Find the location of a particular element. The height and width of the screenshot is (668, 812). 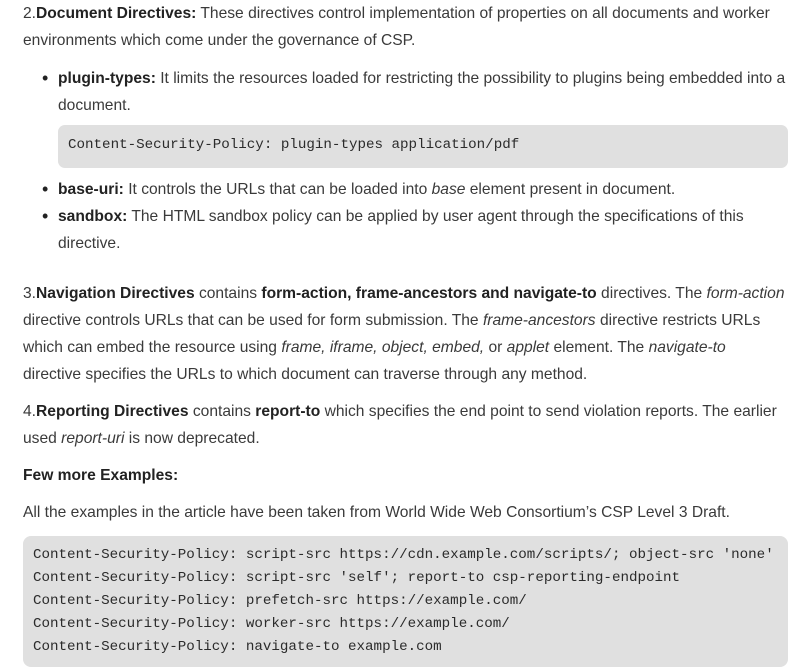

section-italic: report-uri is located at coordinates (93, 438).